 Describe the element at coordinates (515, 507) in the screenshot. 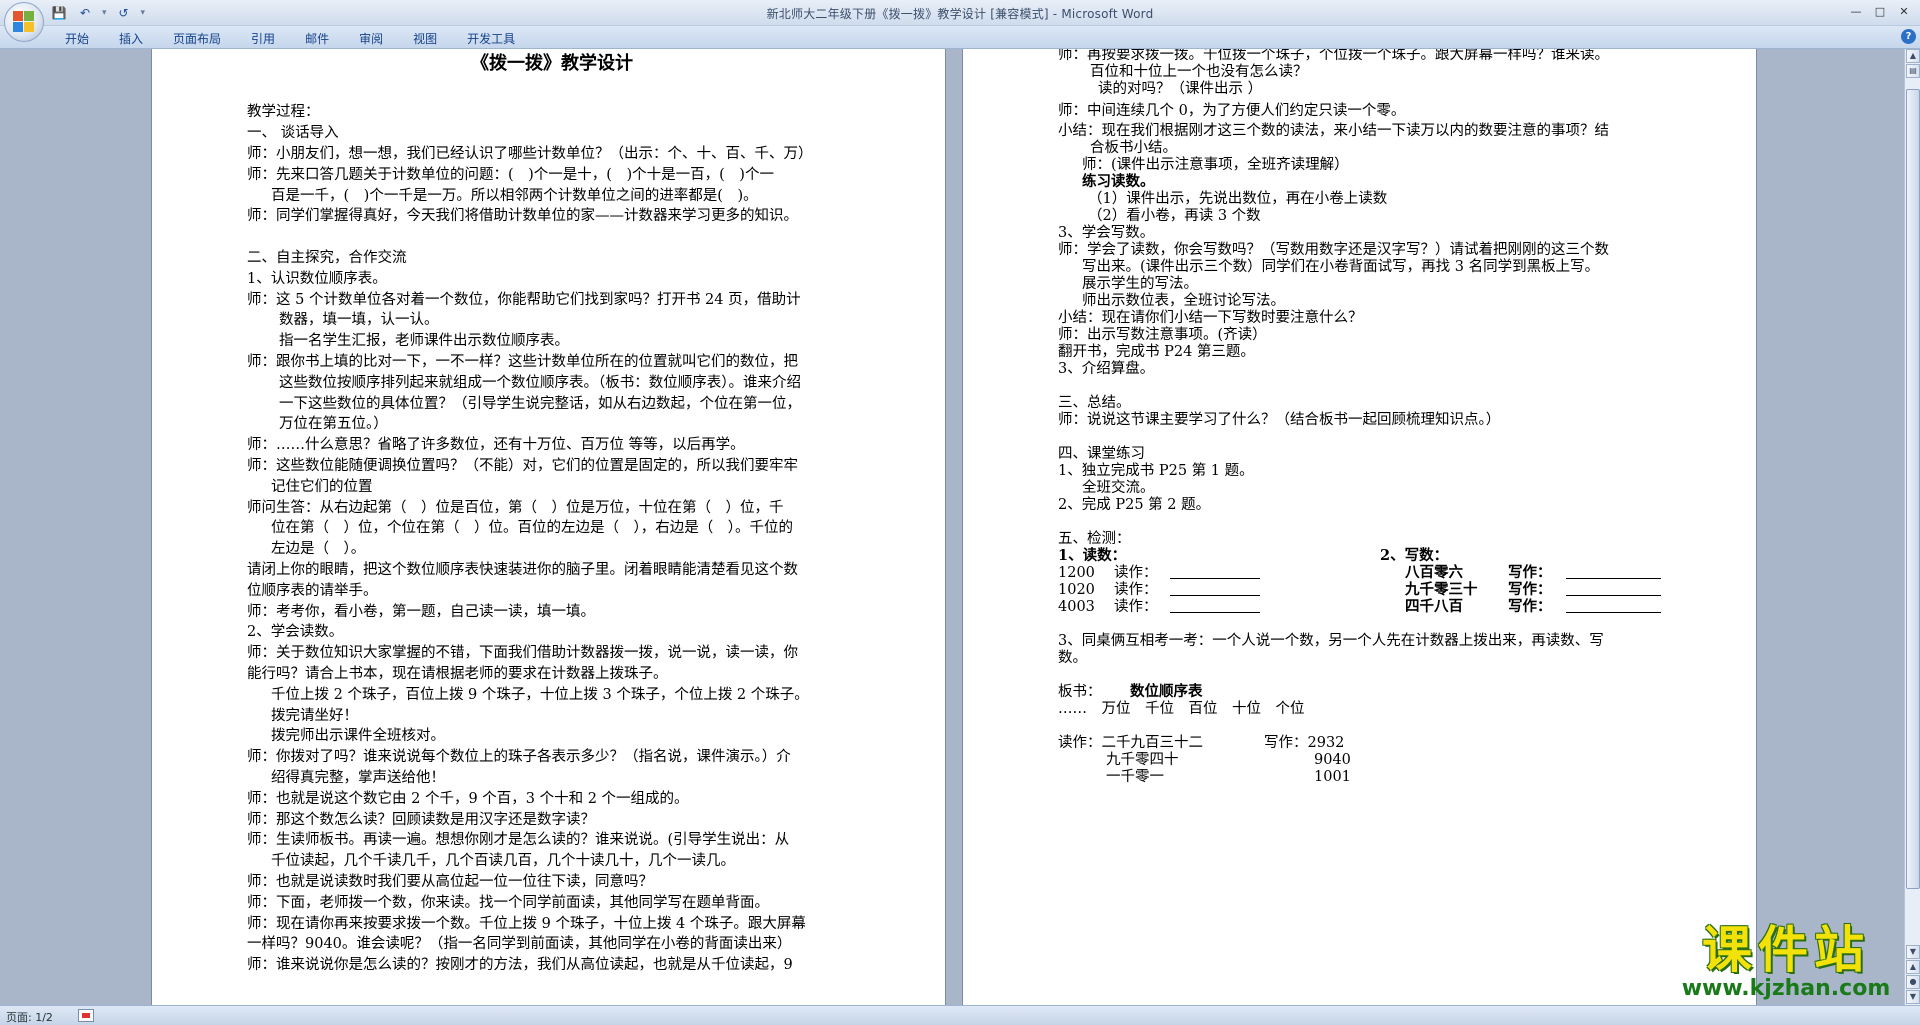

I see `page-1-line: 师问生答：从右边起第（ ）位是百位，第（ ）位是万位，十位在第（ ）位，千` at that location.